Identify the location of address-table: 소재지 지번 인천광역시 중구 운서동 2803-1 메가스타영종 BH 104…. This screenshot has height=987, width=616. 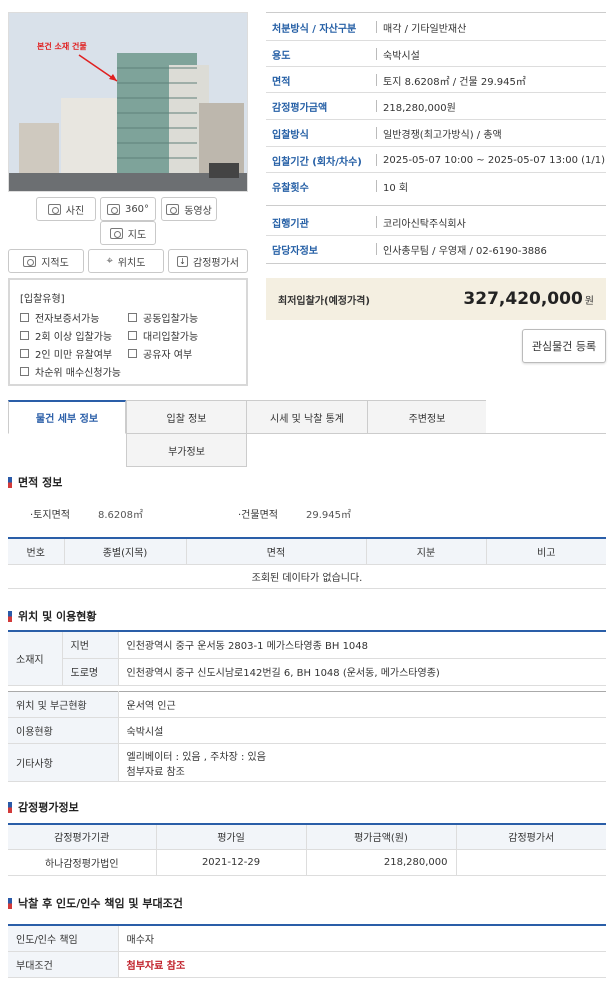
(307, 658).